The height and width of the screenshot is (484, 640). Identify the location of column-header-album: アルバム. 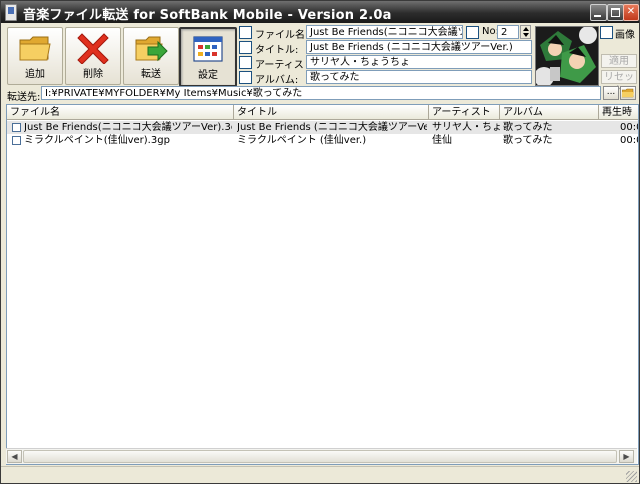
(549, 112).